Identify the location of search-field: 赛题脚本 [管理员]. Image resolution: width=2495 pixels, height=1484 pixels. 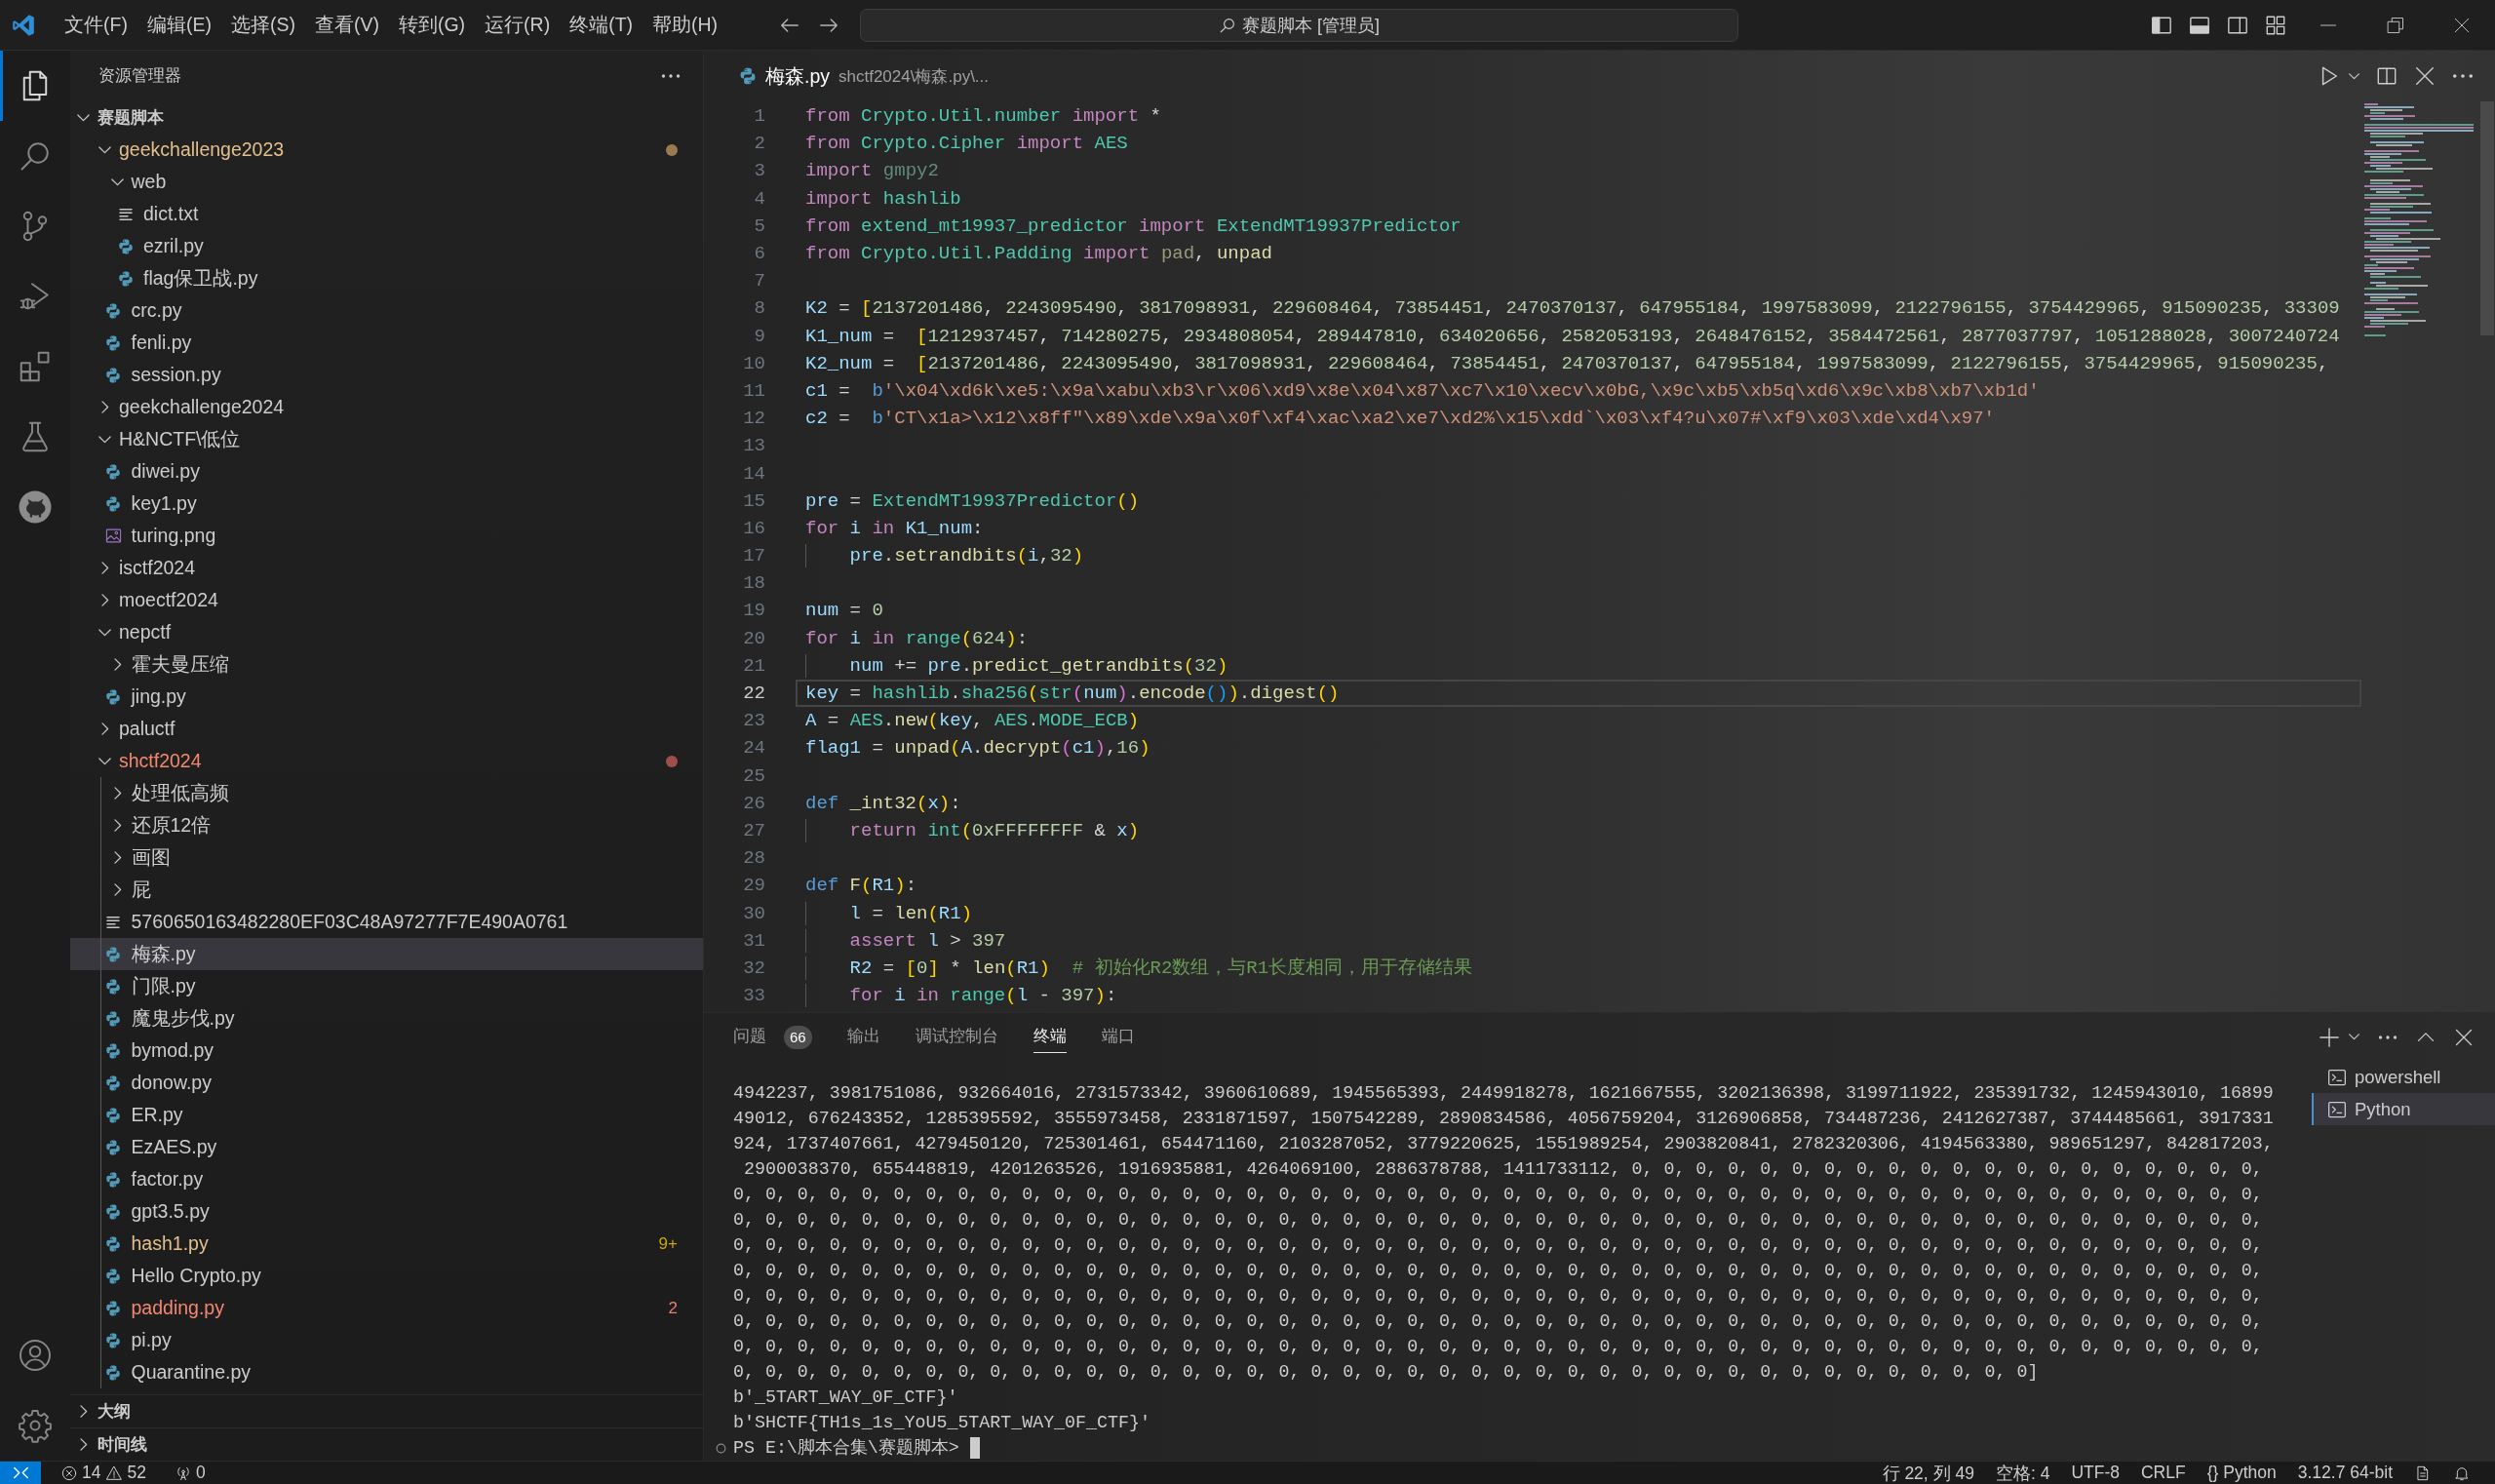
(1299, 25).